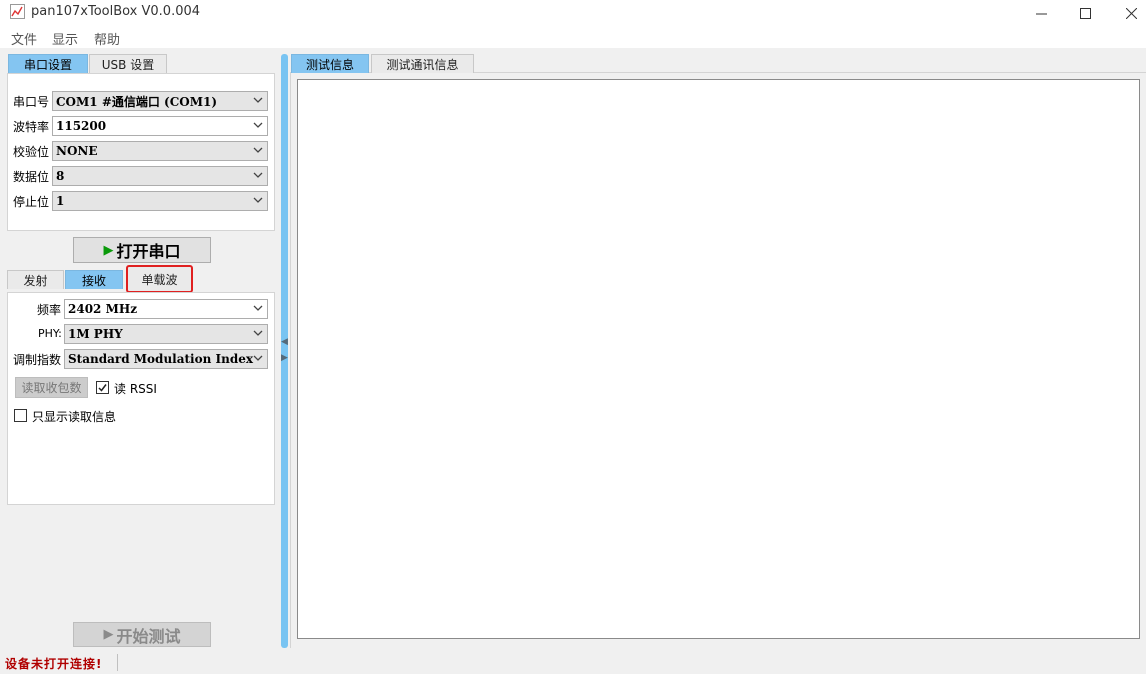 Image resolution: width=1146 pixels, height=674 pixels. I want to click on title-bar: pan107xToolBox V0.0.004, so click(573, 13).